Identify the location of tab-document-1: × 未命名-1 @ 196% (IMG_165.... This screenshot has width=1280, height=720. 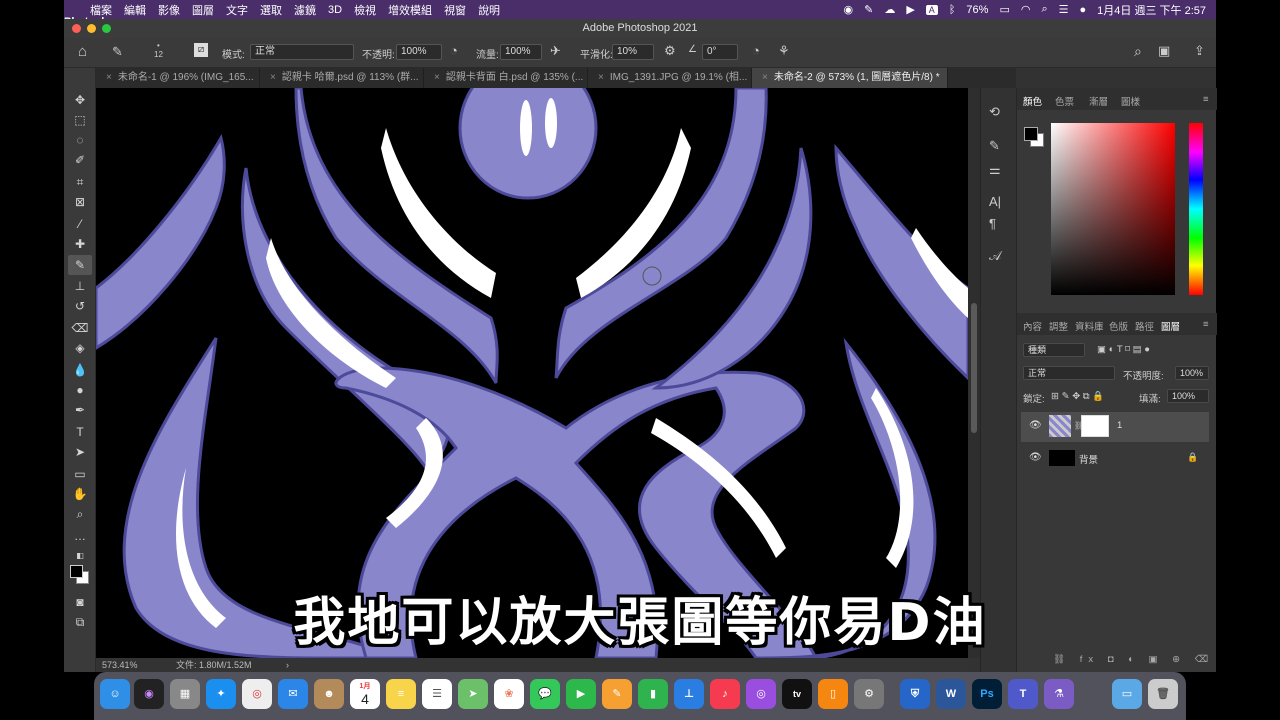
(178, 78).